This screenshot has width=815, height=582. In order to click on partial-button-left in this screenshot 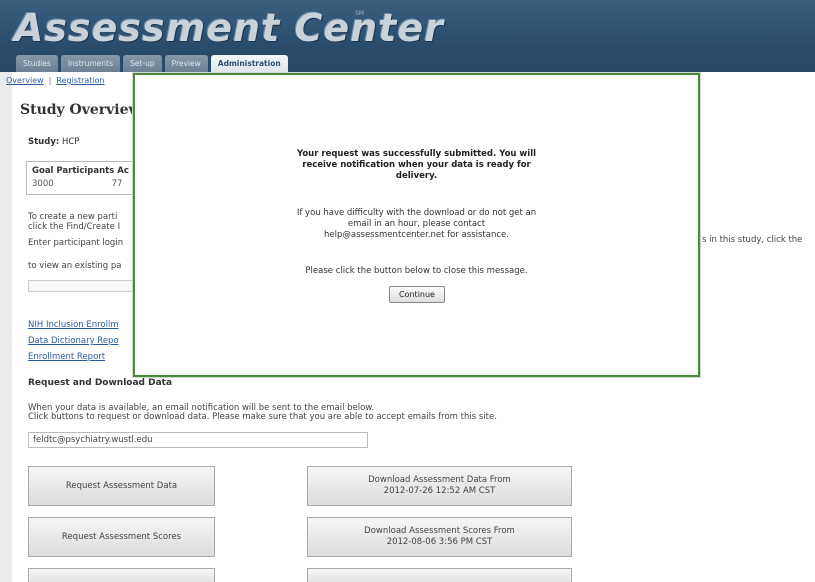, I will do `click(121, 575)`.